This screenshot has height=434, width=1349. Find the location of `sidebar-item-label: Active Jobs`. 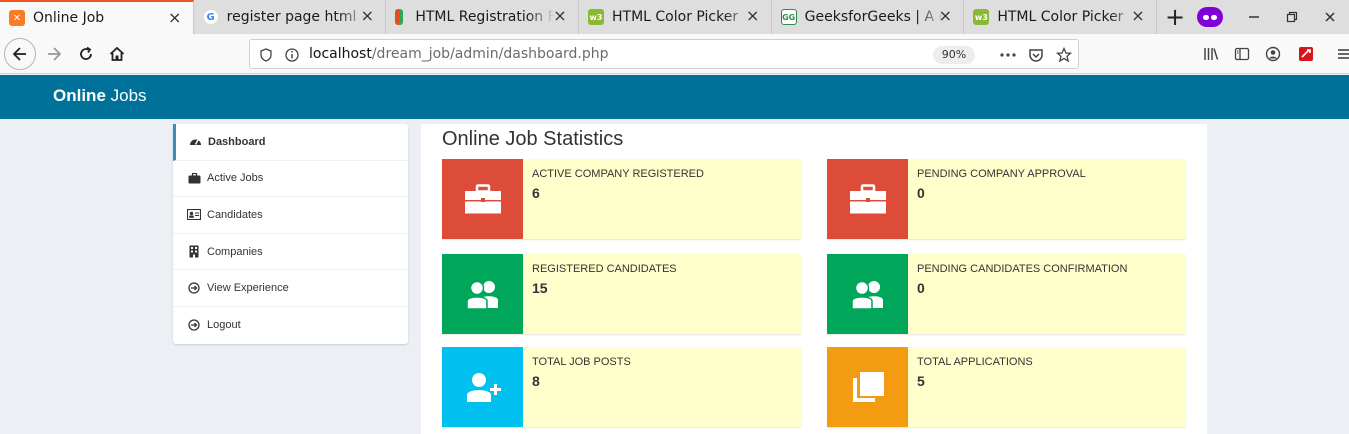

sidebar-item-label: Active Jobs is located at coordinates (235, 178).